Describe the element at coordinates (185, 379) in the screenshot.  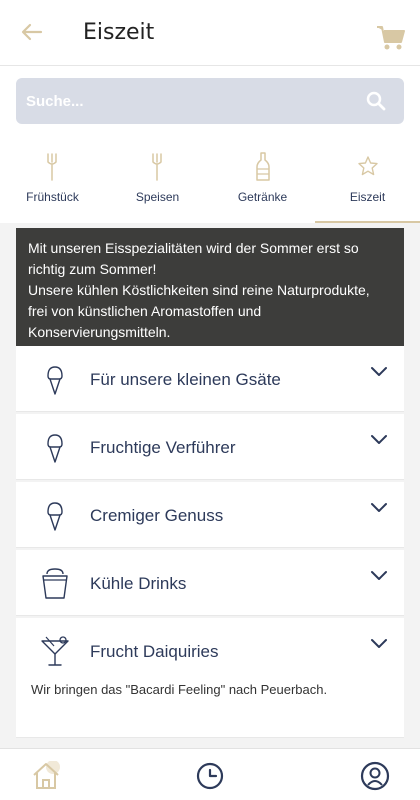
I see `category-label: Für unsere kleinen Gsäte` at that location.